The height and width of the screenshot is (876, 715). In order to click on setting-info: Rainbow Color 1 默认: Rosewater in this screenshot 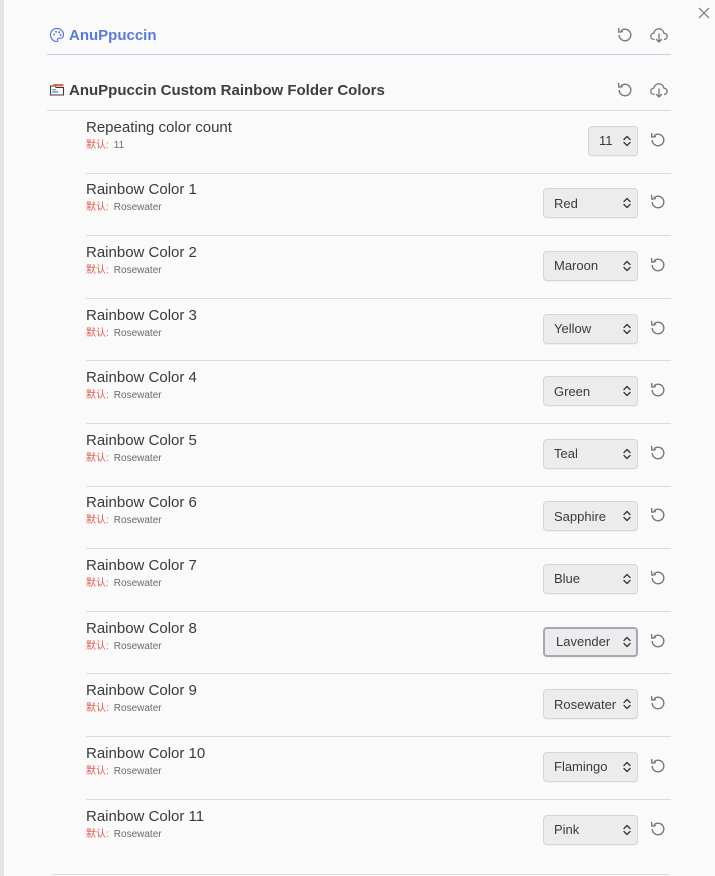, I will do `click(314, 198)`.